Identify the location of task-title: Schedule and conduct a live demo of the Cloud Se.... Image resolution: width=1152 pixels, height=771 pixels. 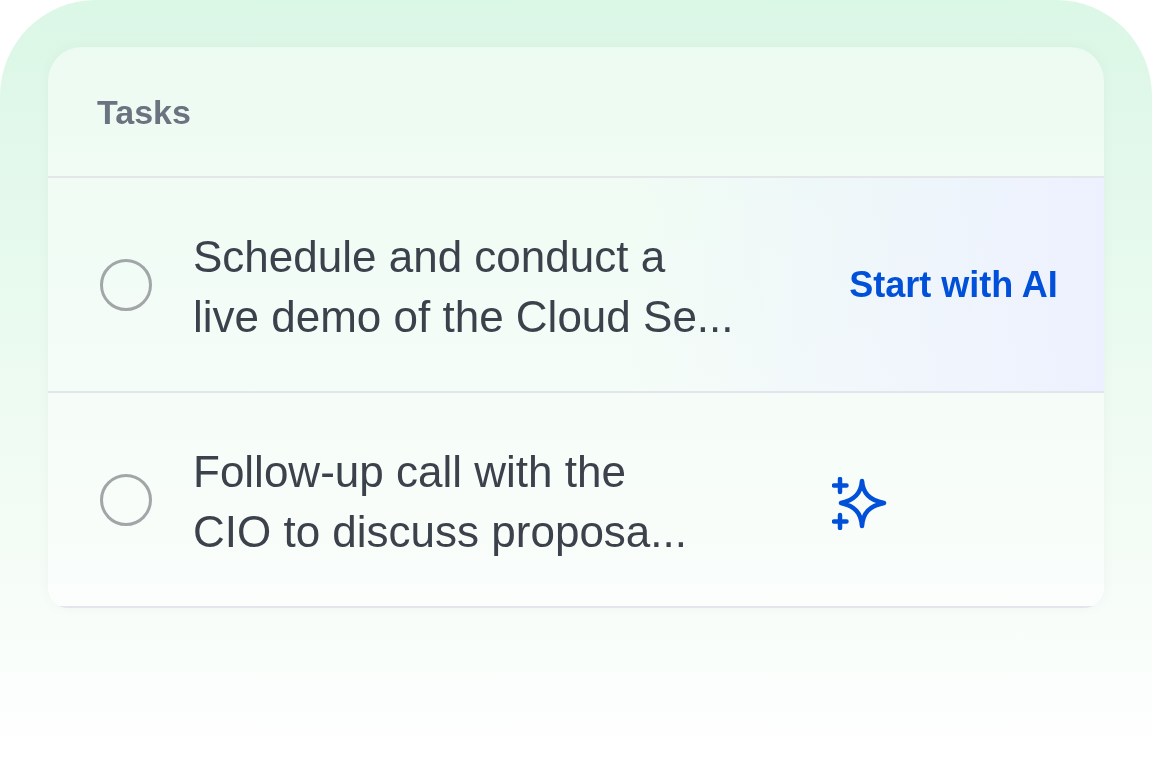
(464, 287).